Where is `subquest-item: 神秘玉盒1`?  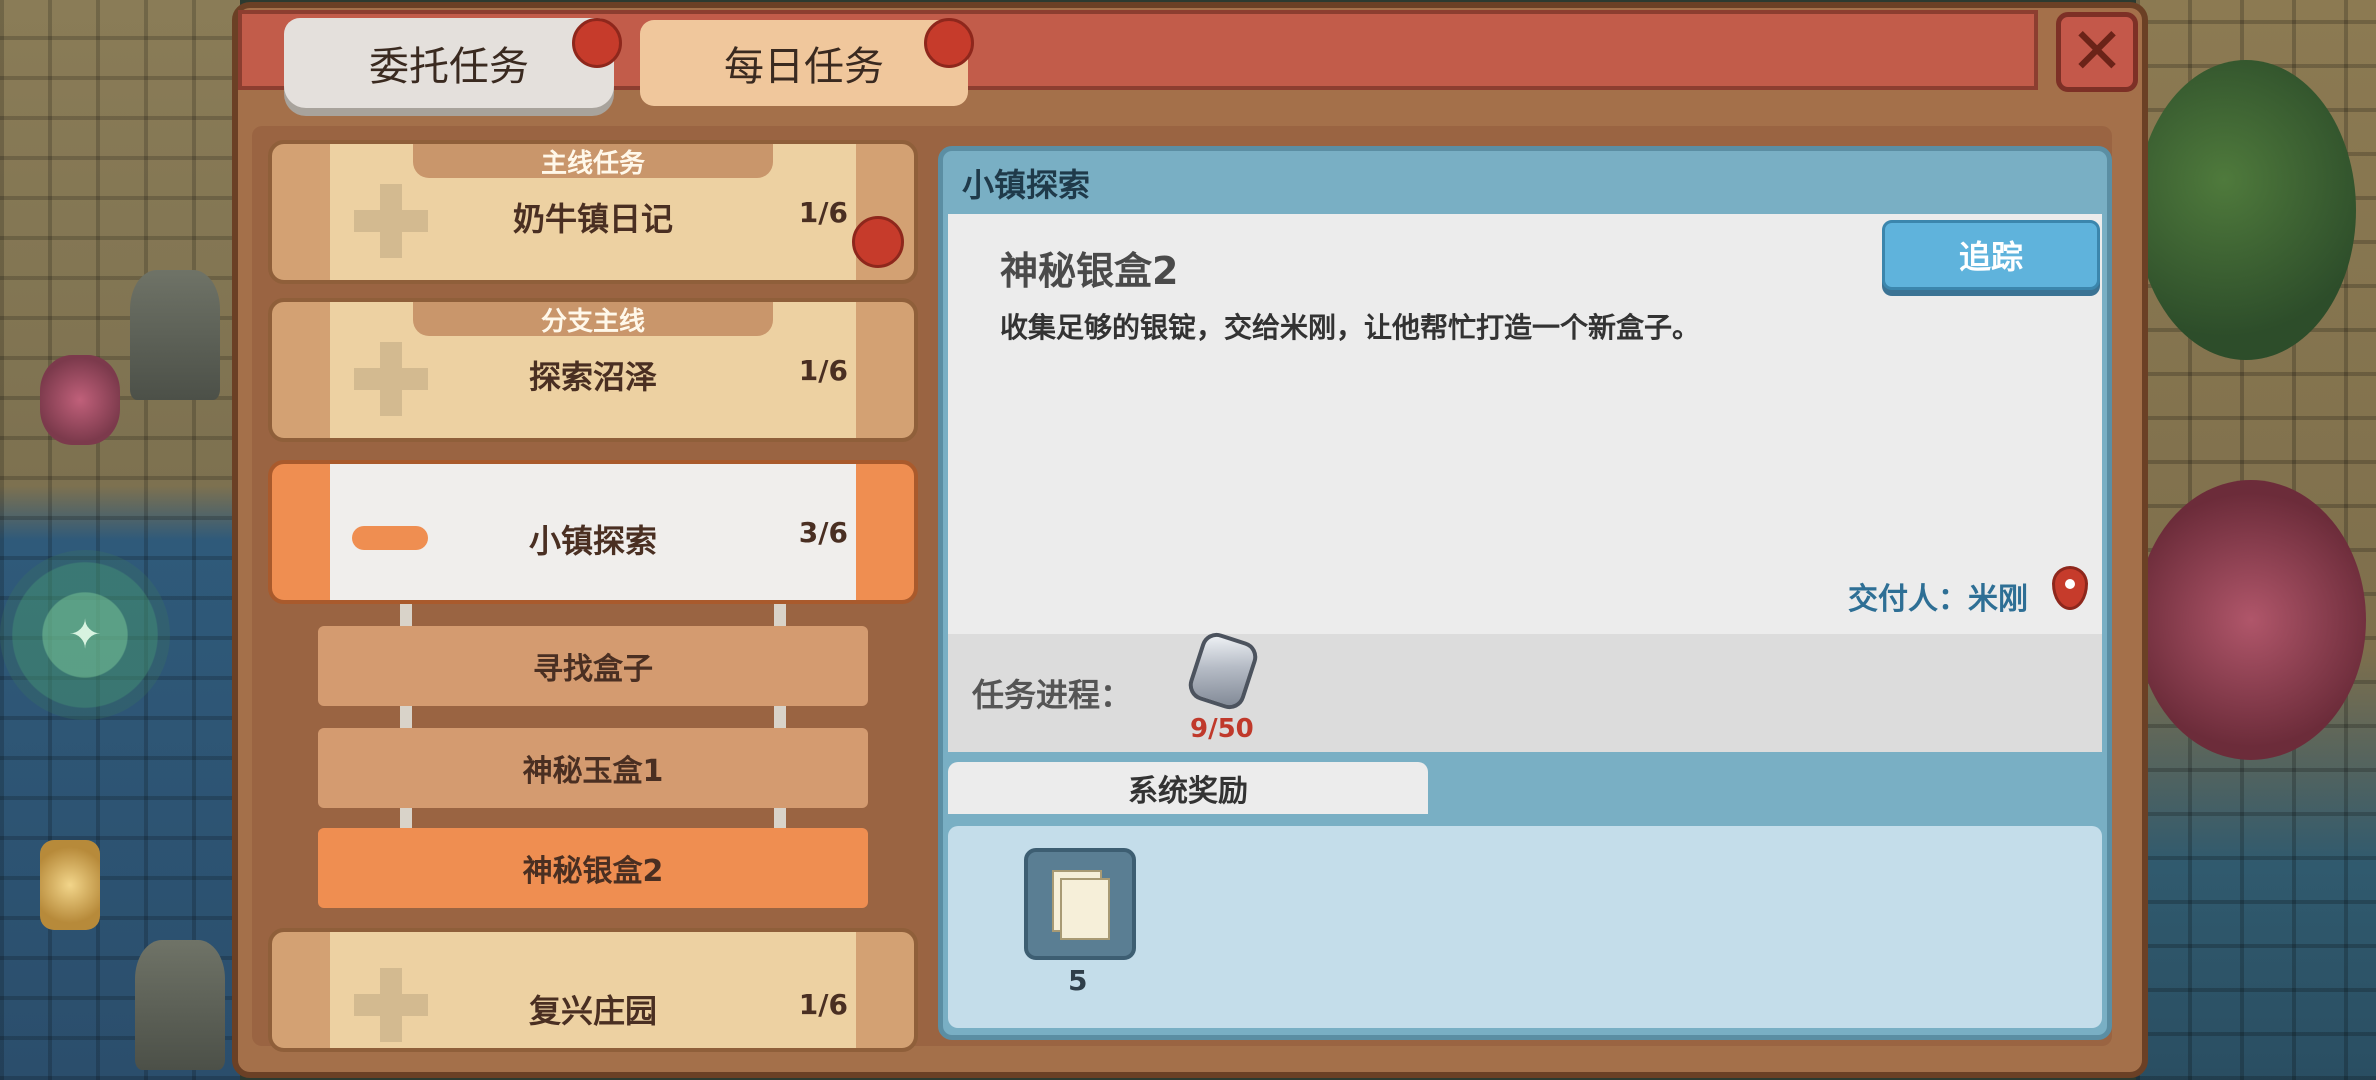
subquest-item: 神秘玉盒1 is located at coordinates (593, 768).